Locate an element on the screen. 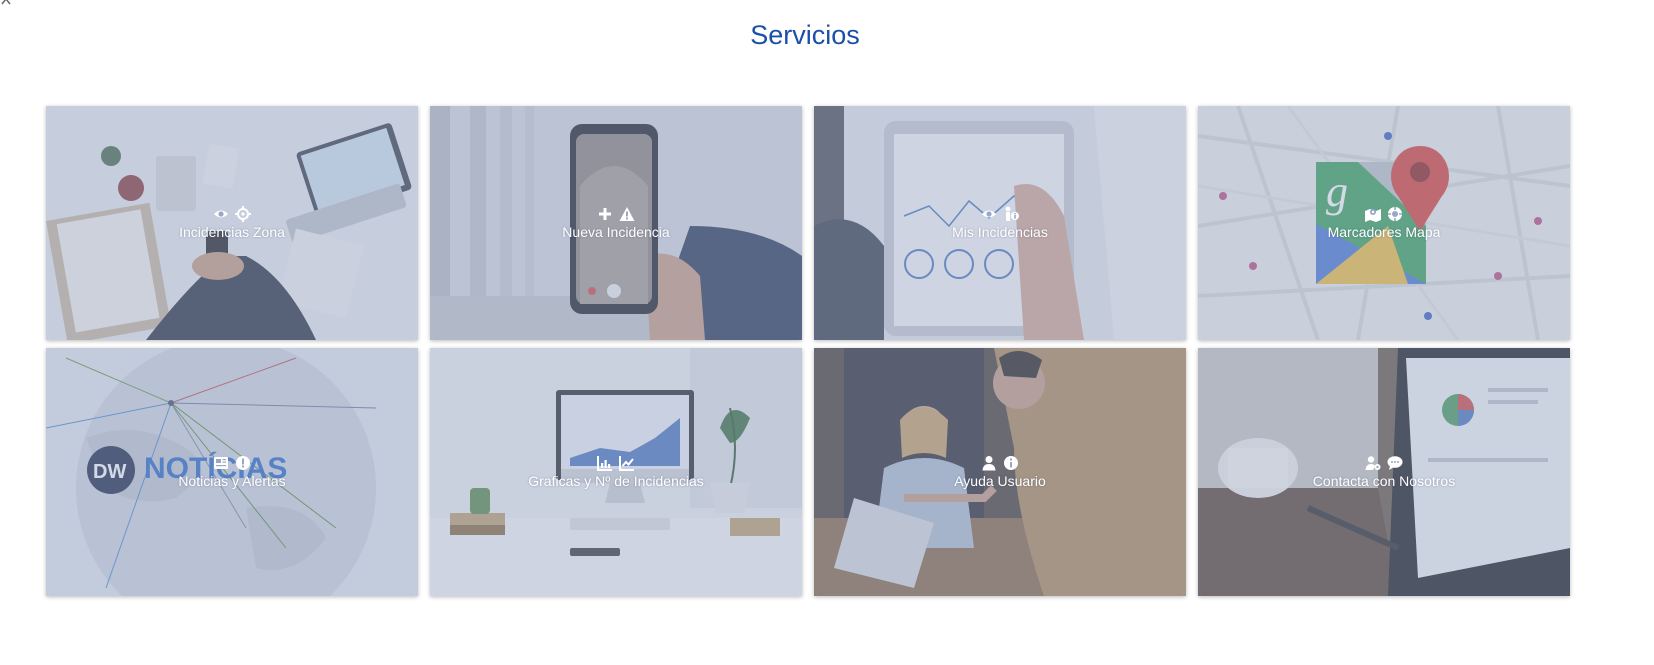 The height and width of the screenshot is (665, 1654). card-caption: Noticias y Alertas is located at coordinates (232, 472).